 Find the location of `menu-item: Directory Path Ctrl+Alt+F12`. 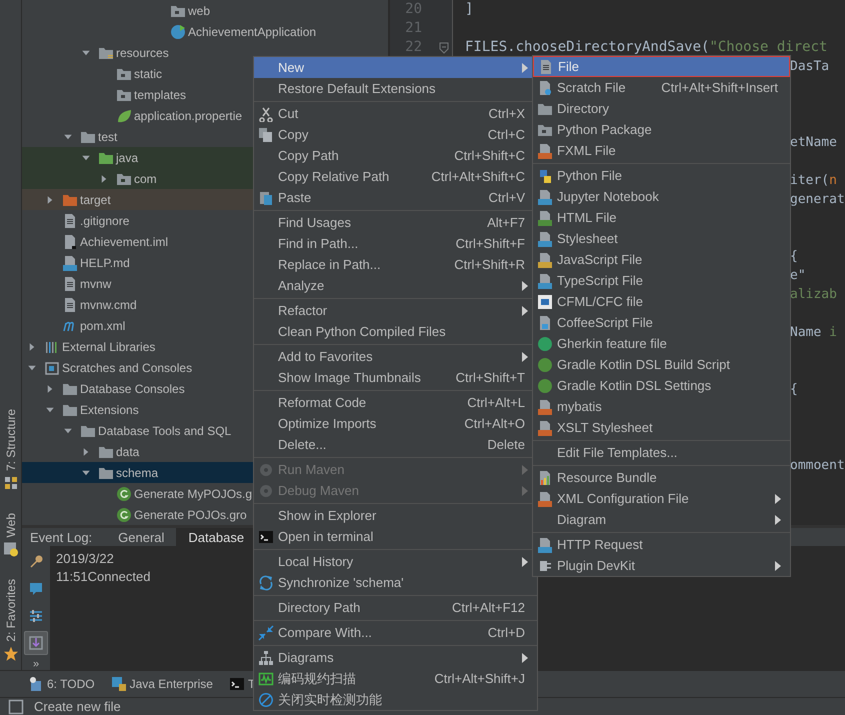

menu-item: Directory Path Ctrl+Alt+F12 is located at coordinates (395, 607).